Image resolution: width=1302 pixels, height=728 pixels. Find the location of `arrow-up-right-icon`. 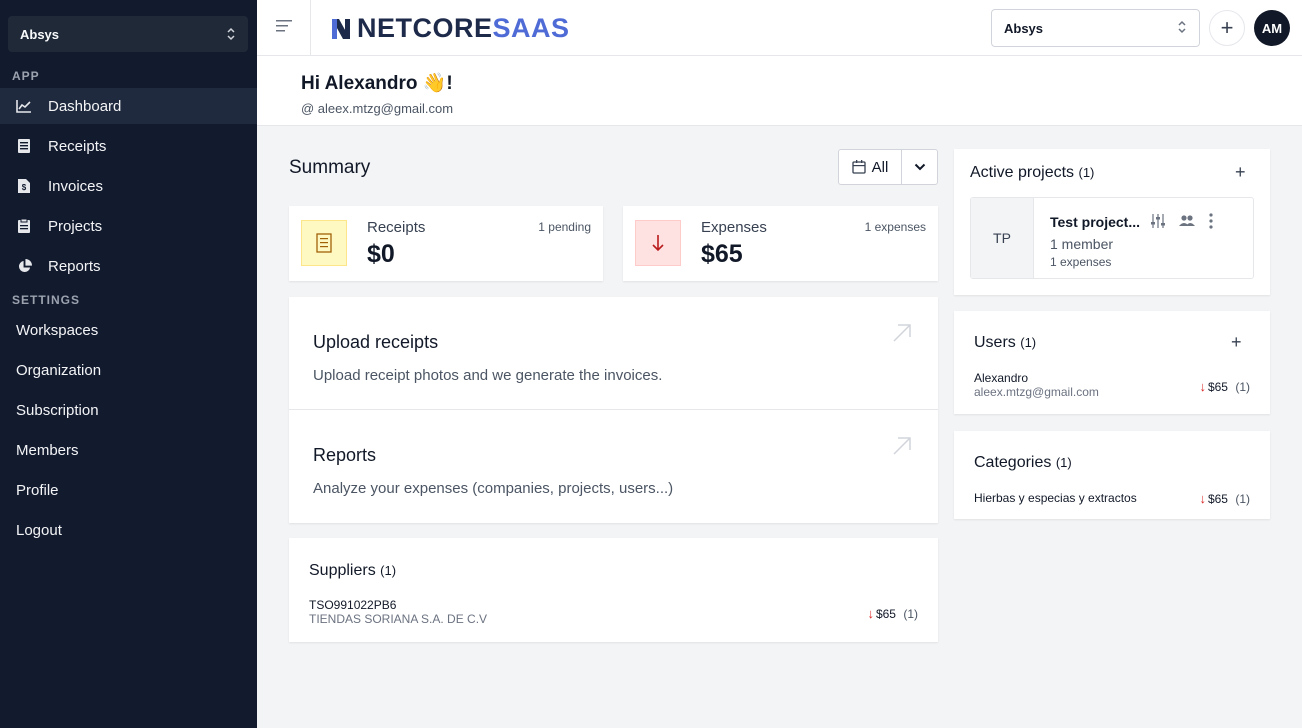

arrow-up-right-icon is located at coordinates (902, 335).